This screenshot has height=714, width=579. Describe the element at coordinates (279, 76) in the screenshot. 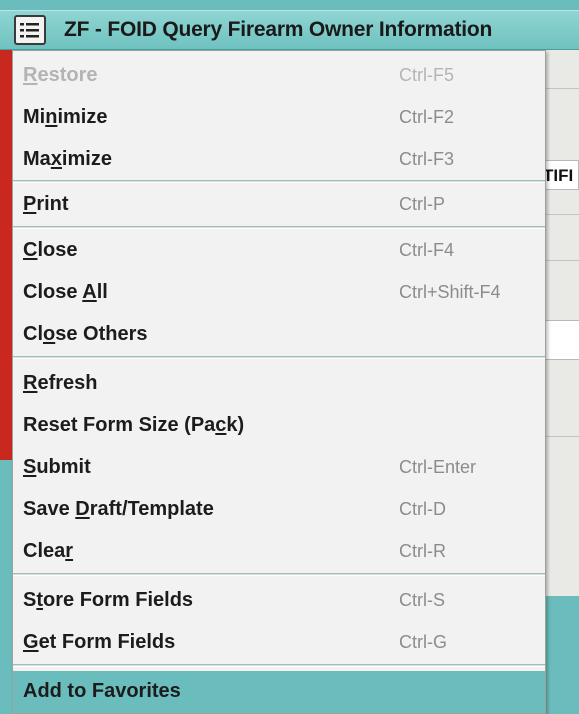

I see `menu-item-restore: Restore Ctrl-F5` at that location.